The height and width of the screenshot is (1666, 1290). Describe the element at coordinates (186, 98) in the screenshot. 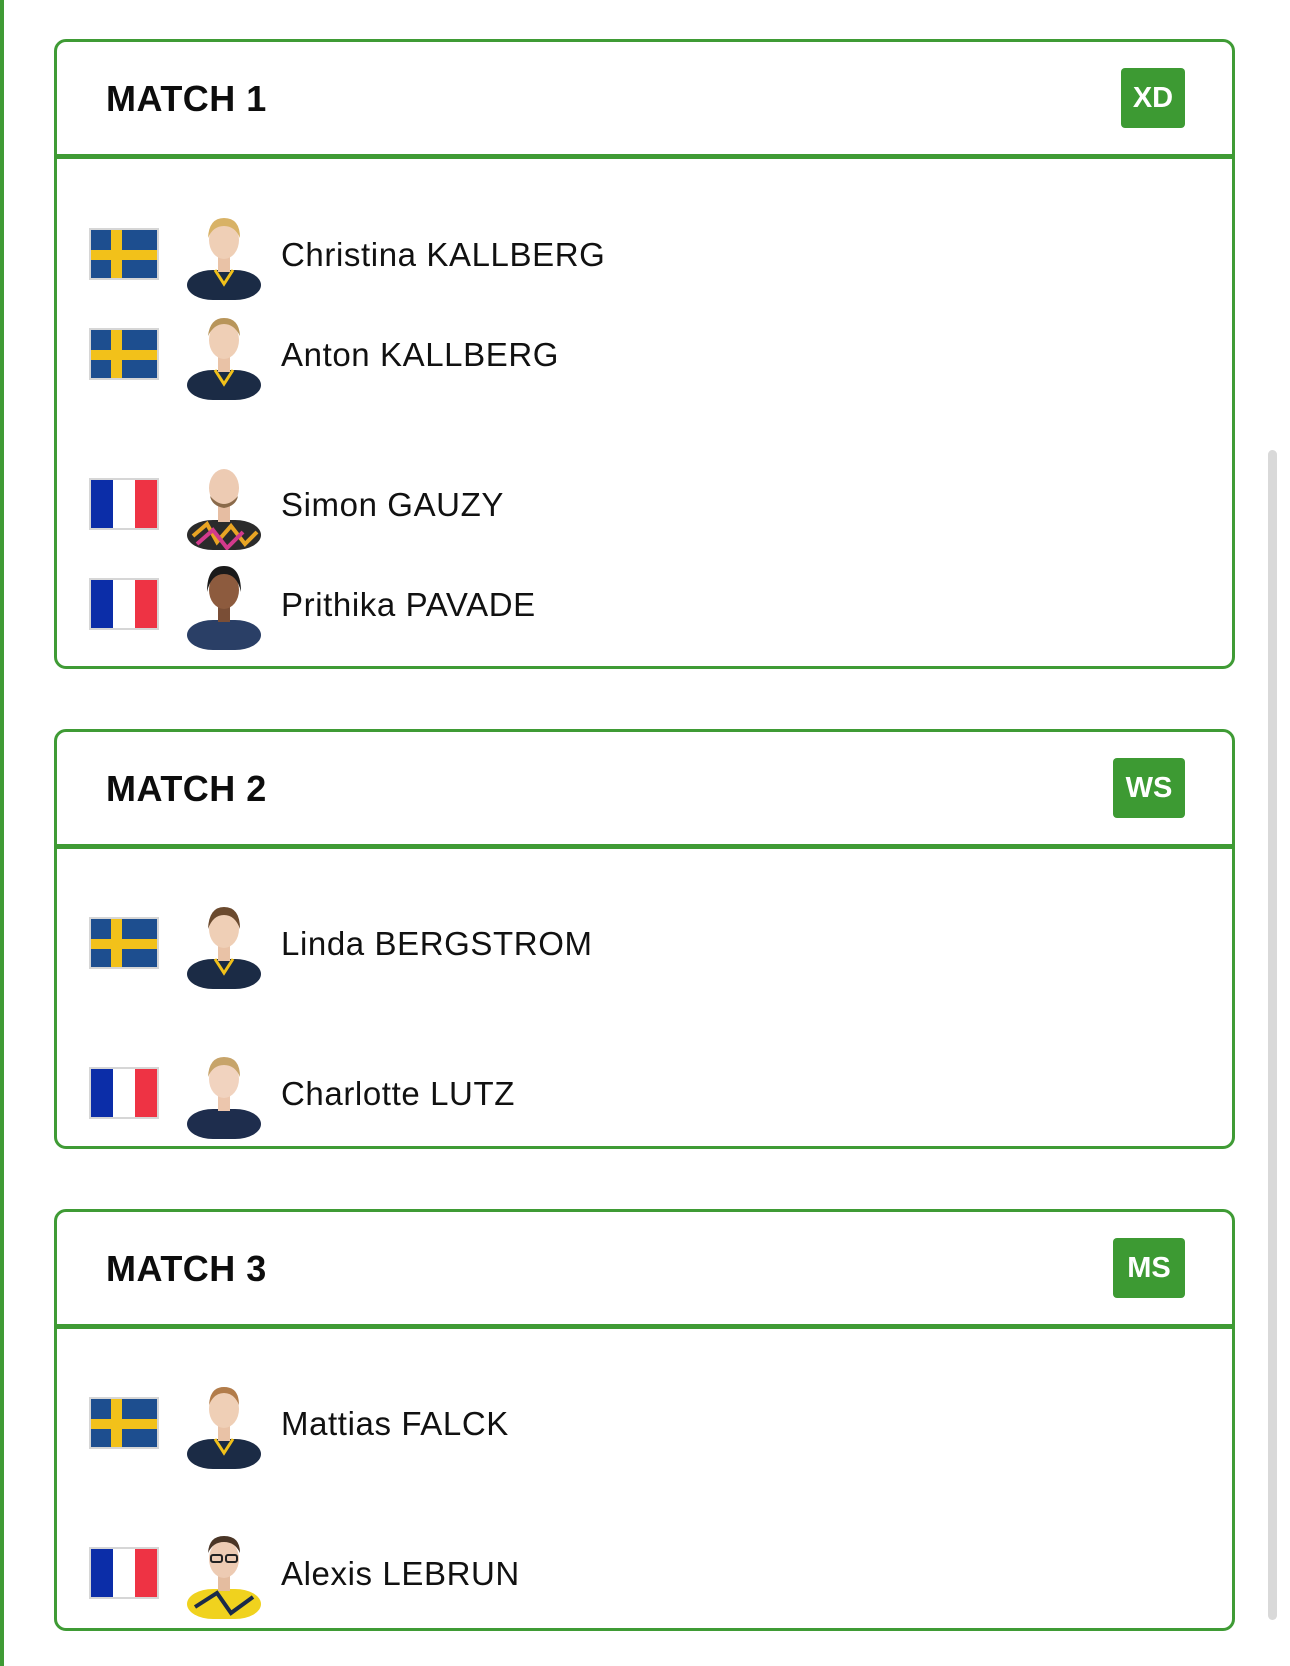

I see `match-title: MATCH 1` at that location.